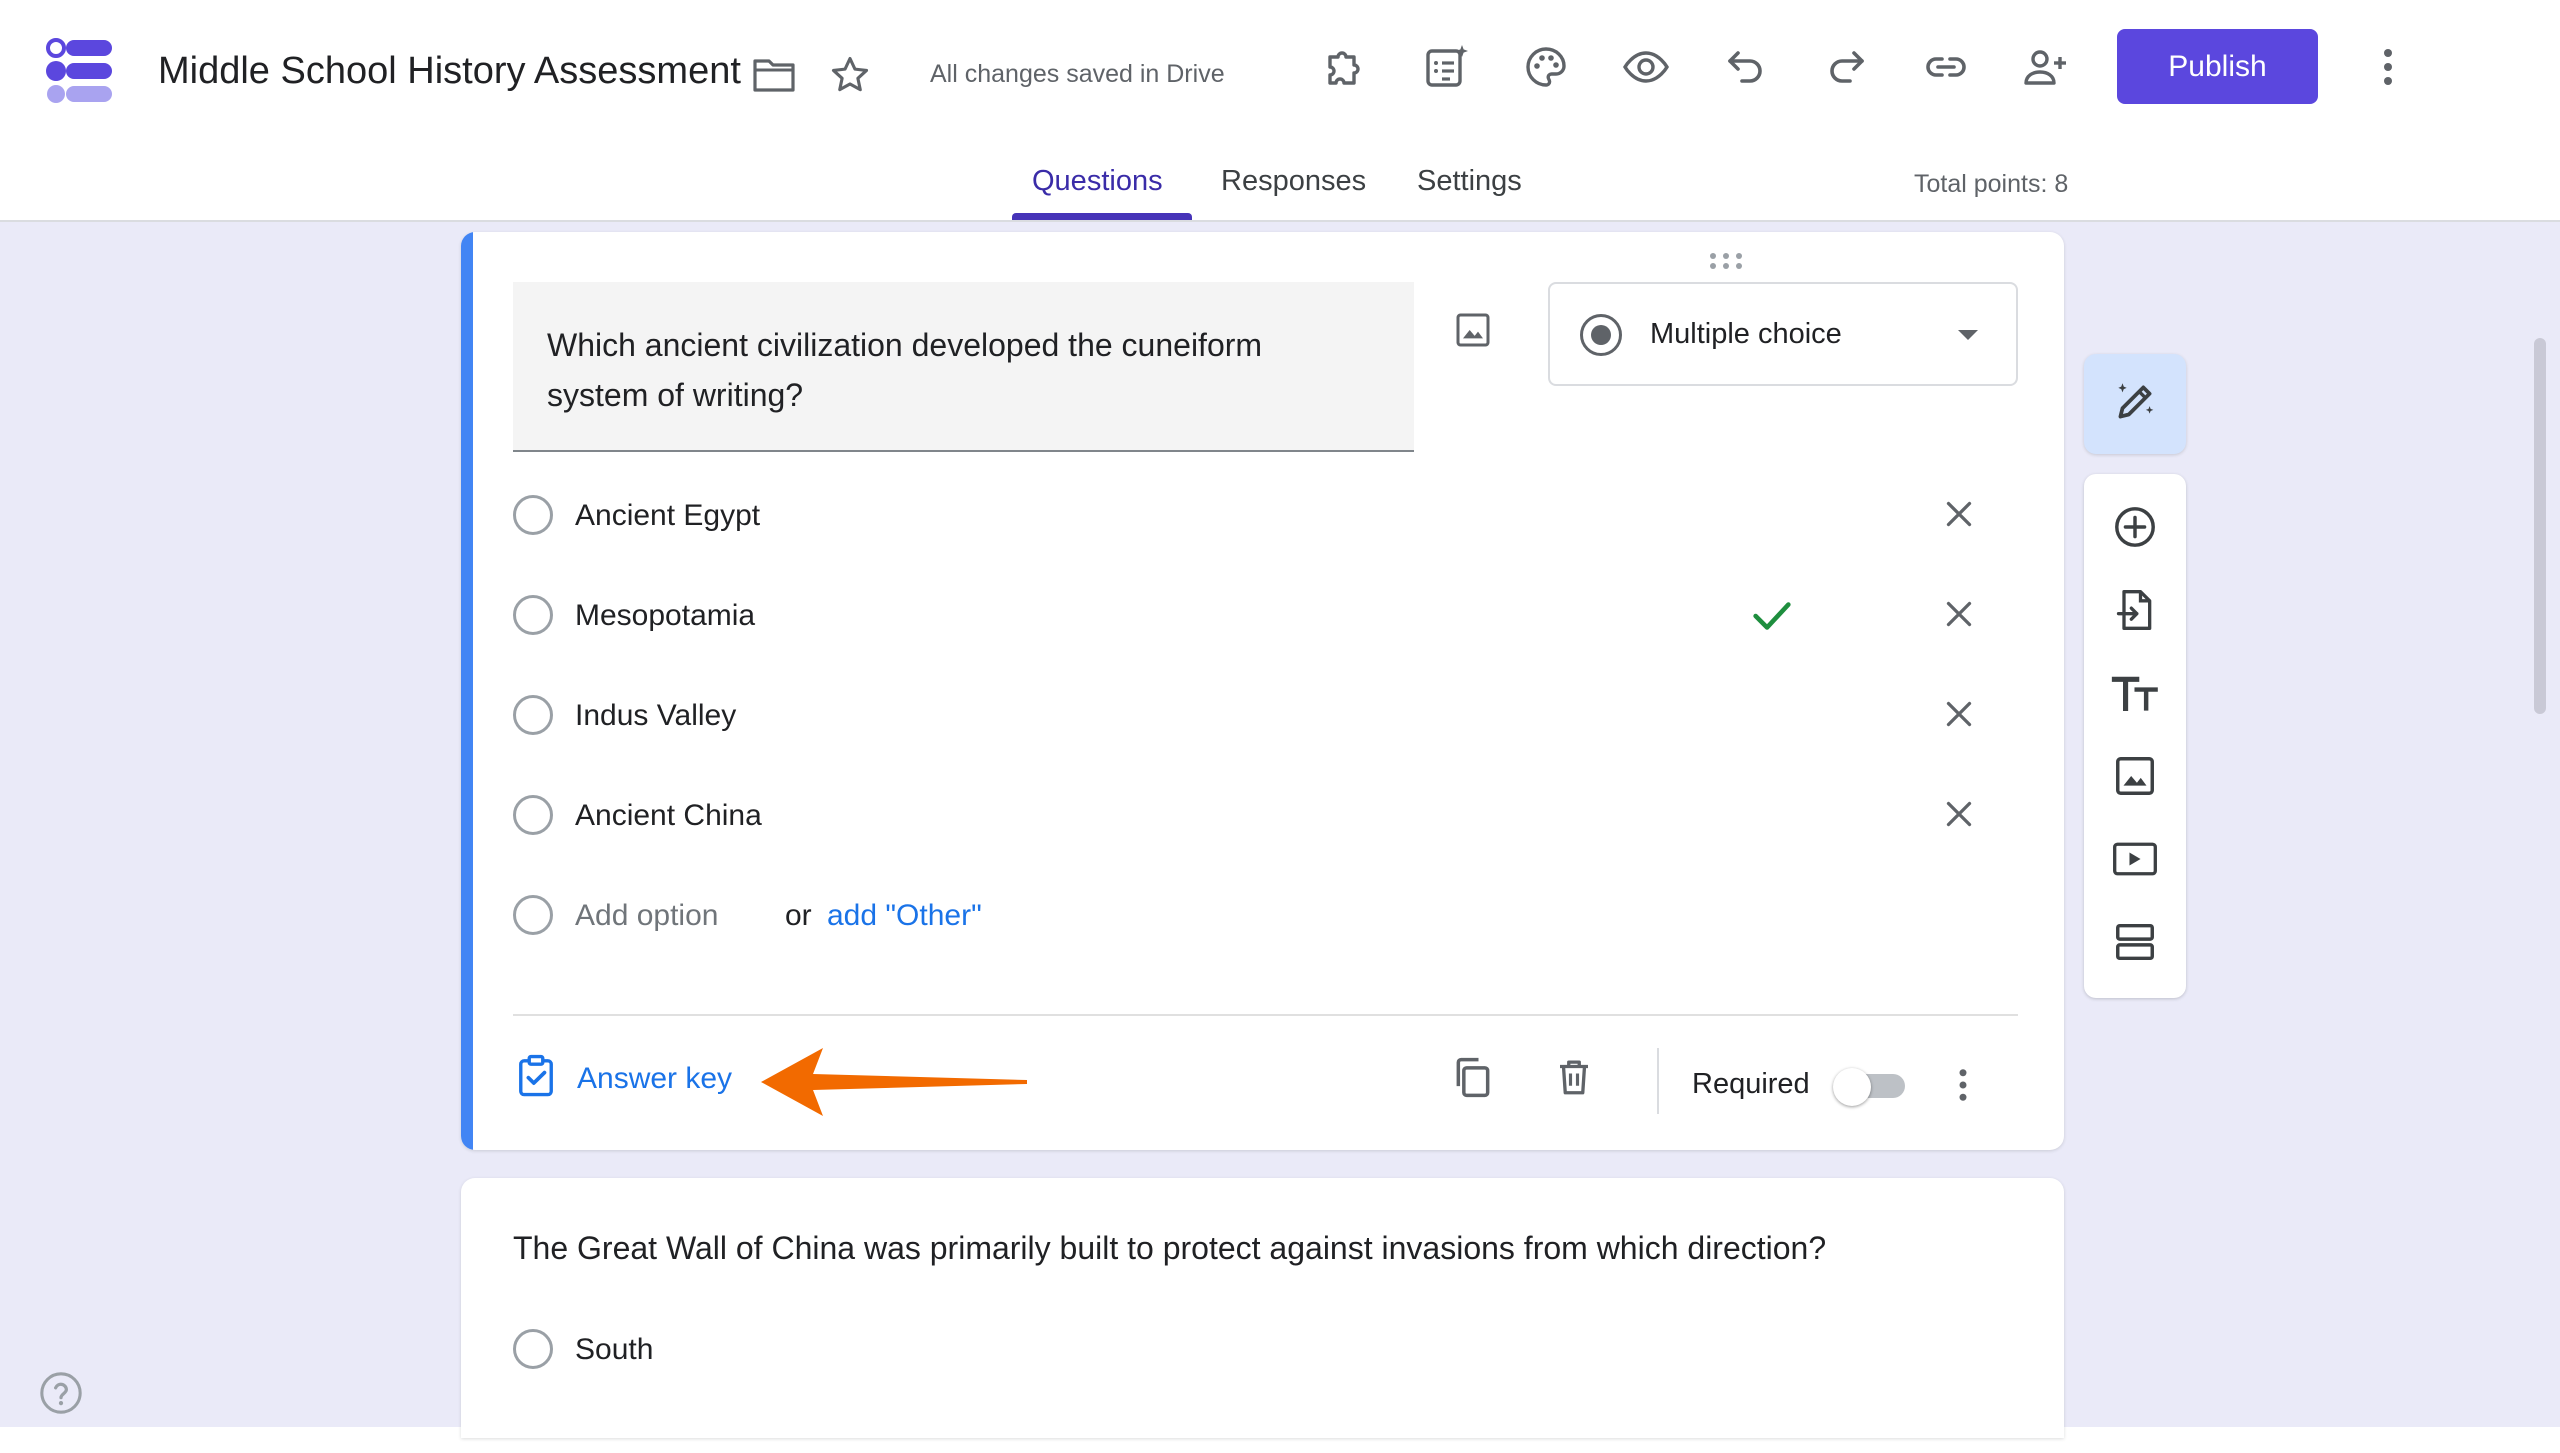 The image size is (2560, 1453). Describe the element at coordinates (2135, 859) in the screenshot. I see `video-icon` at that location.